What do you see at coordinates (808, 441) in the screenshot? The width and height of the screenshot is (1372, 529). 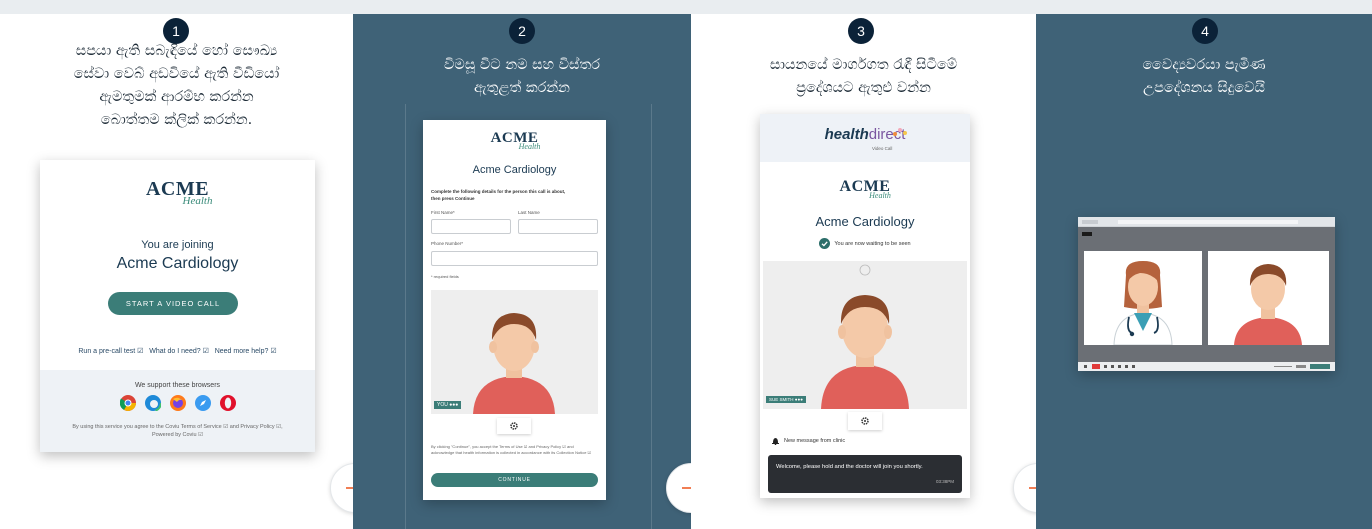 I see `message-heading: New message from clinic` at bounding box center [808, 441].